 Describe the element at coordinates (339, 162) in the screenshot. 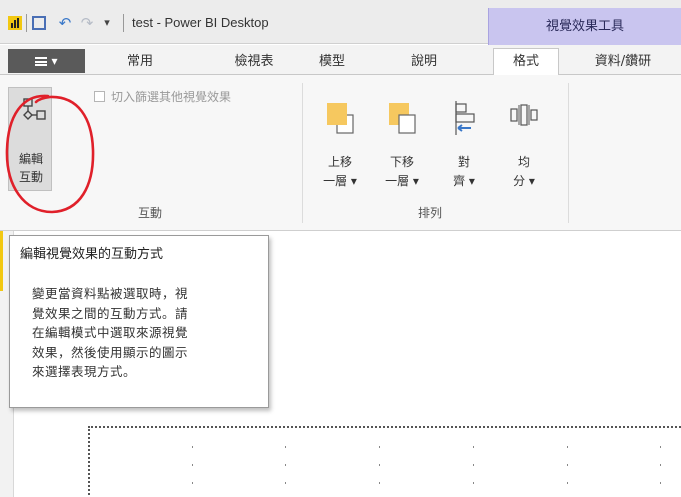

I see `bring-forward-label-line1: 上移` at that location.